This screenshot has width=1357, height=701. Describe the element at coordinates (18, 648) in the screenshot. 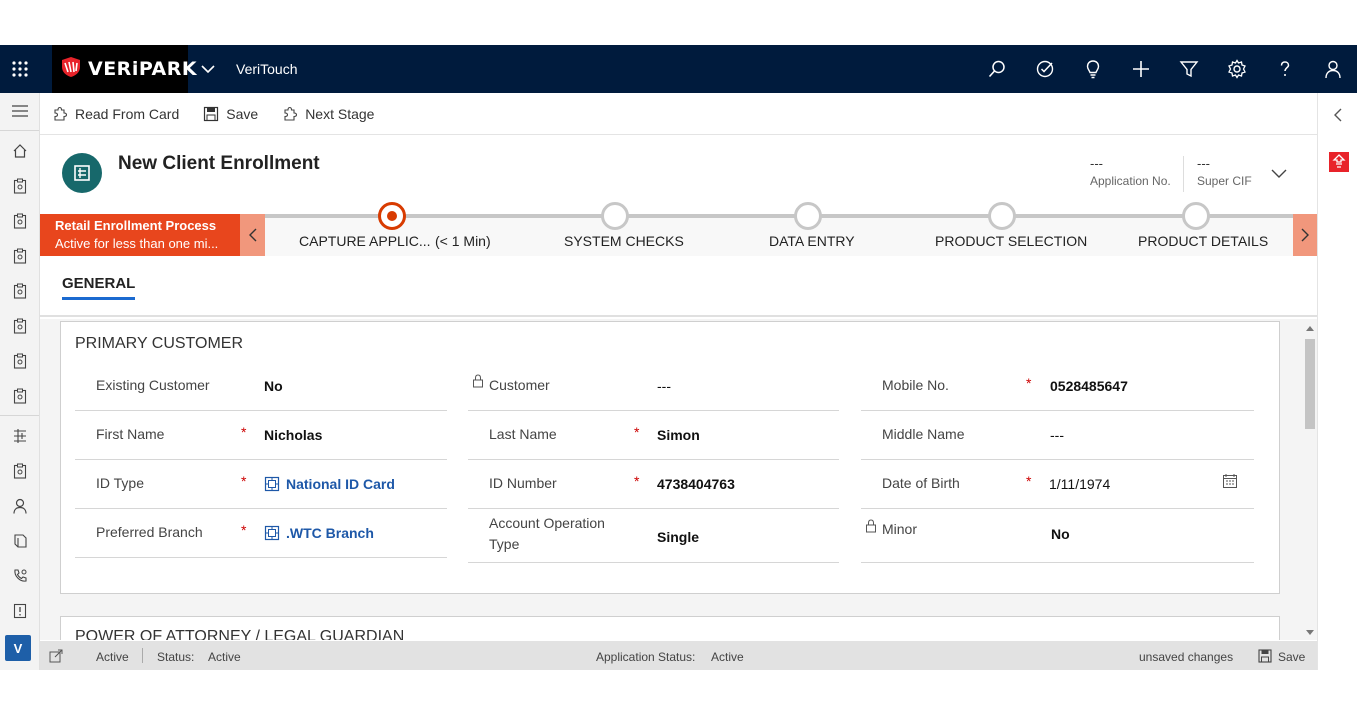

I see `app-badge: V` at that location.